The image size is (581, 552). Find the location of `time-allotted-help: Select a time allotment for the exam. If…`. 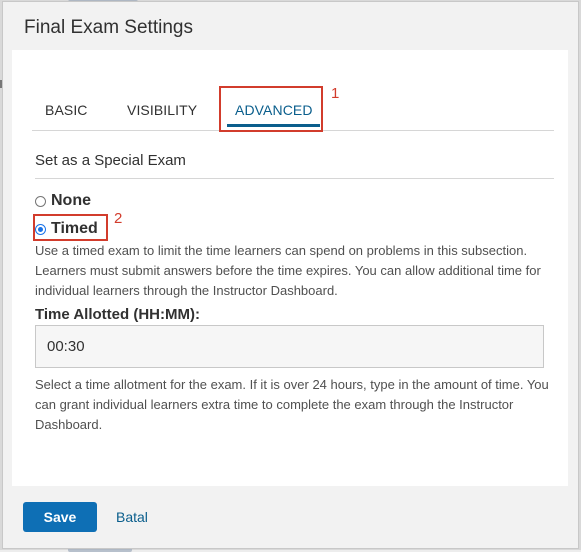

time-allotted-help: Select a time allotment for the exam. If… is located at coordinates (292, 404).